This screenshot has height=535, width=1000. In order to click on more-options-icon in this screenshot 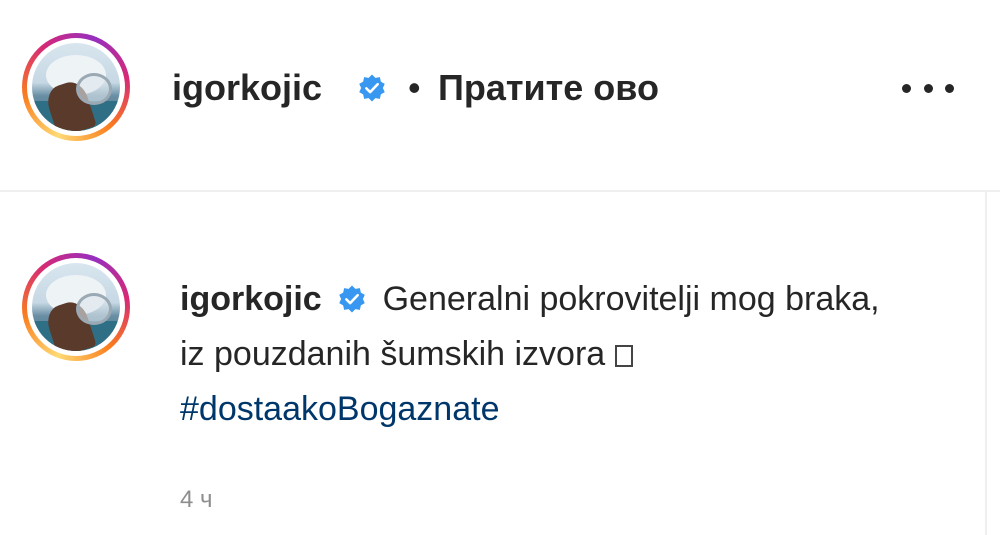, I will do `click(928, 88)`.